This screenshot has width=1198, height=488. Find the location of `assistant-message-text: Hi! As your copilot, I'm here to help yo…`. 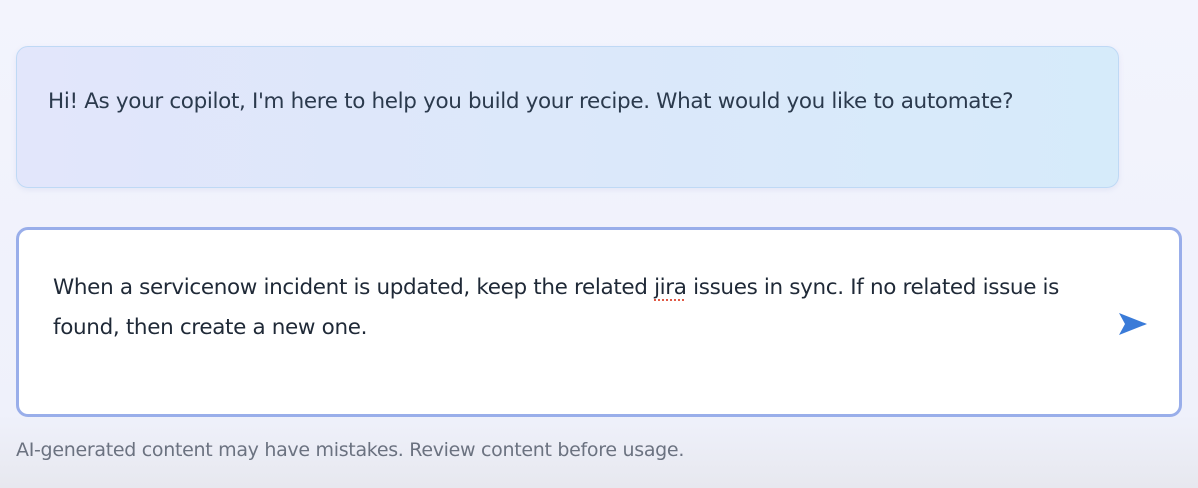

assistant-message-text: Hi! As your copilot, I'm here to help yo… is located at coordinates (531, 101).